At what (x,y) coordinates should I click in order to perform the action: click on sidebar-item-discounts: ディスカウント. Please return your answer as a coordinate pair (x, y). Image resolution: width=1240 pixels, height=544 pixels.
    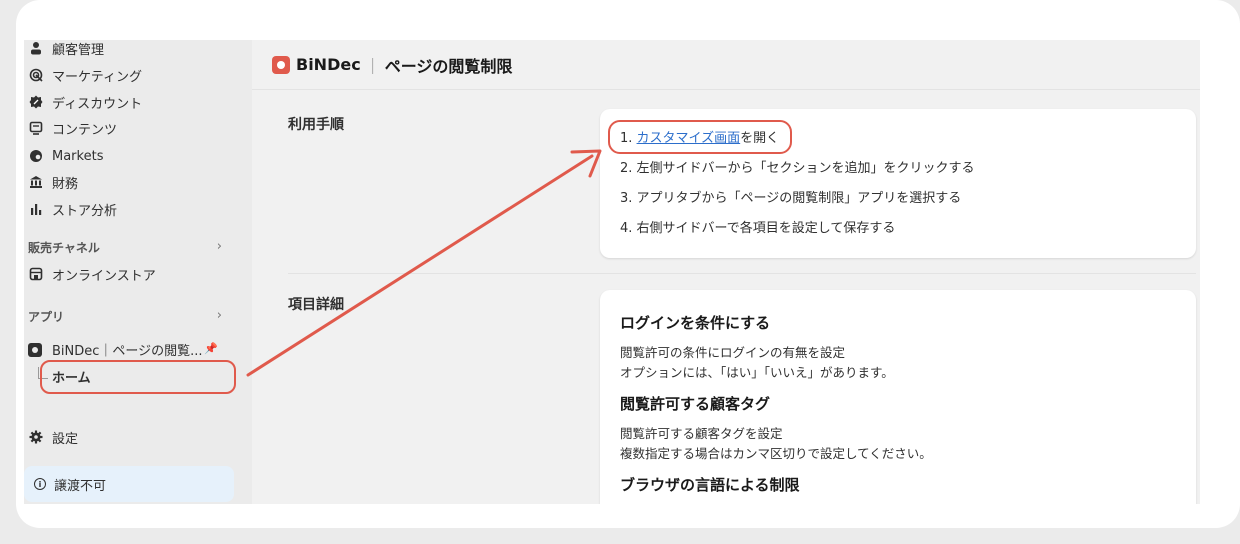
    Looking at the image, I should click on (85, 102).